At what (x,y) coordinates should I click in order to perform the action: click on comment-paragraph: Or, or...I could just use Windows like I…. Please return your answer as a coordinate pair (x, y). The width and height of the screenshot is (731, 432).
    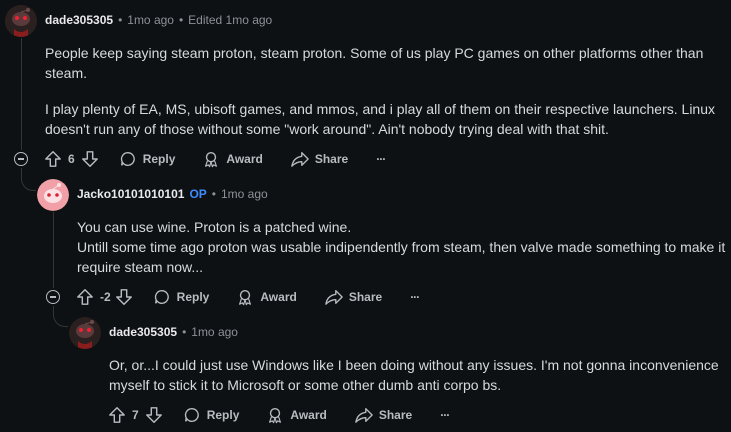
    Looking at the image, I should click on (414, 375).